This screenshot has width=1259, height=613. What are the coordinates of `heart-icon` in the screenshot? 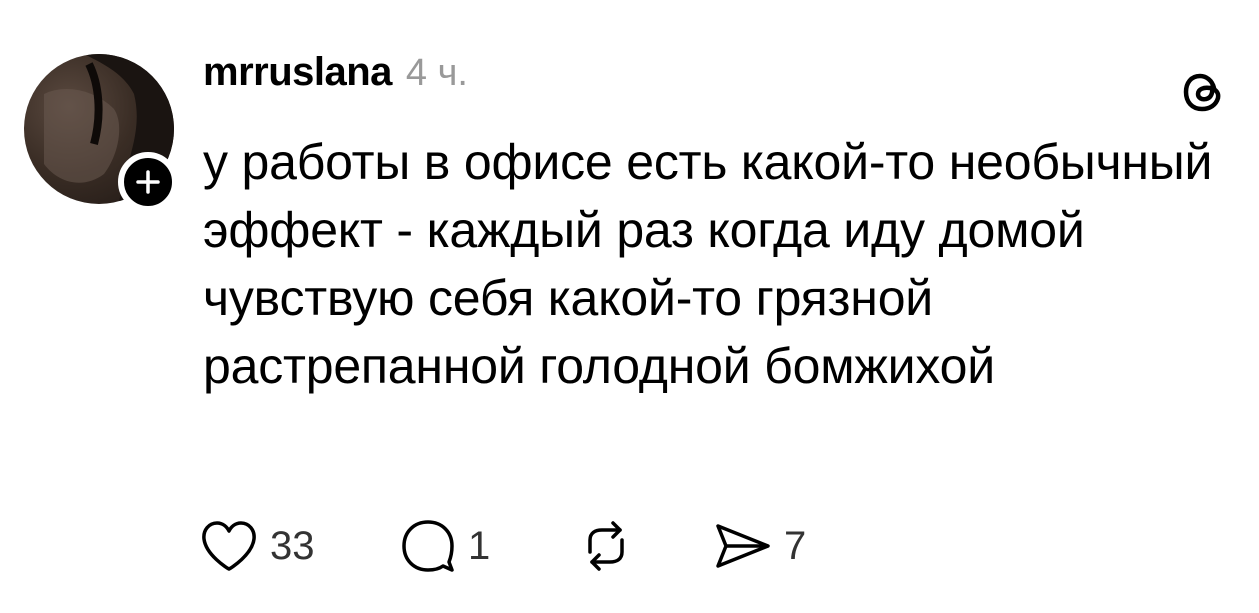 It's located at (229, 546).